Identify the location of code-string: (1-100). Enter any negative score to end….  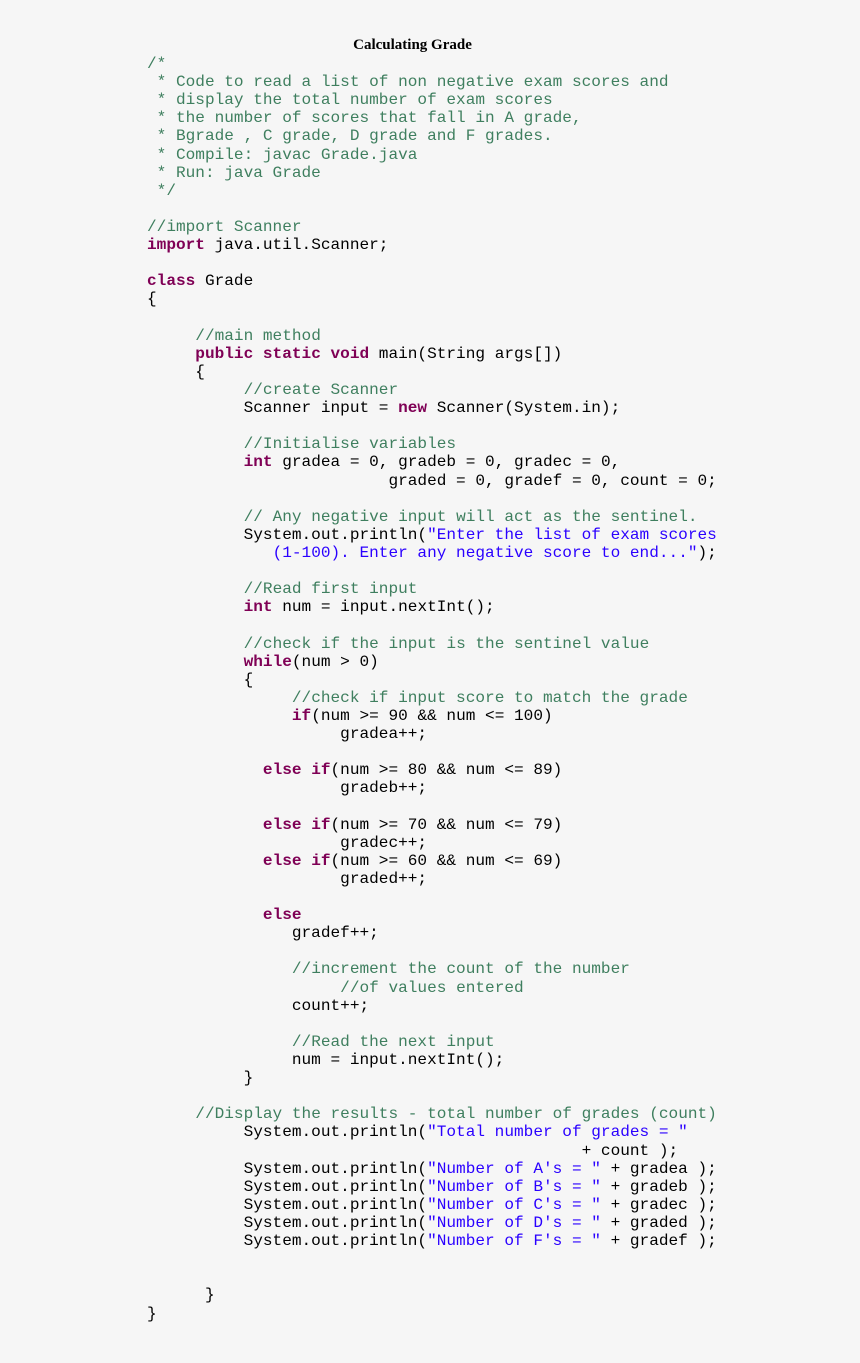
(485, 552).